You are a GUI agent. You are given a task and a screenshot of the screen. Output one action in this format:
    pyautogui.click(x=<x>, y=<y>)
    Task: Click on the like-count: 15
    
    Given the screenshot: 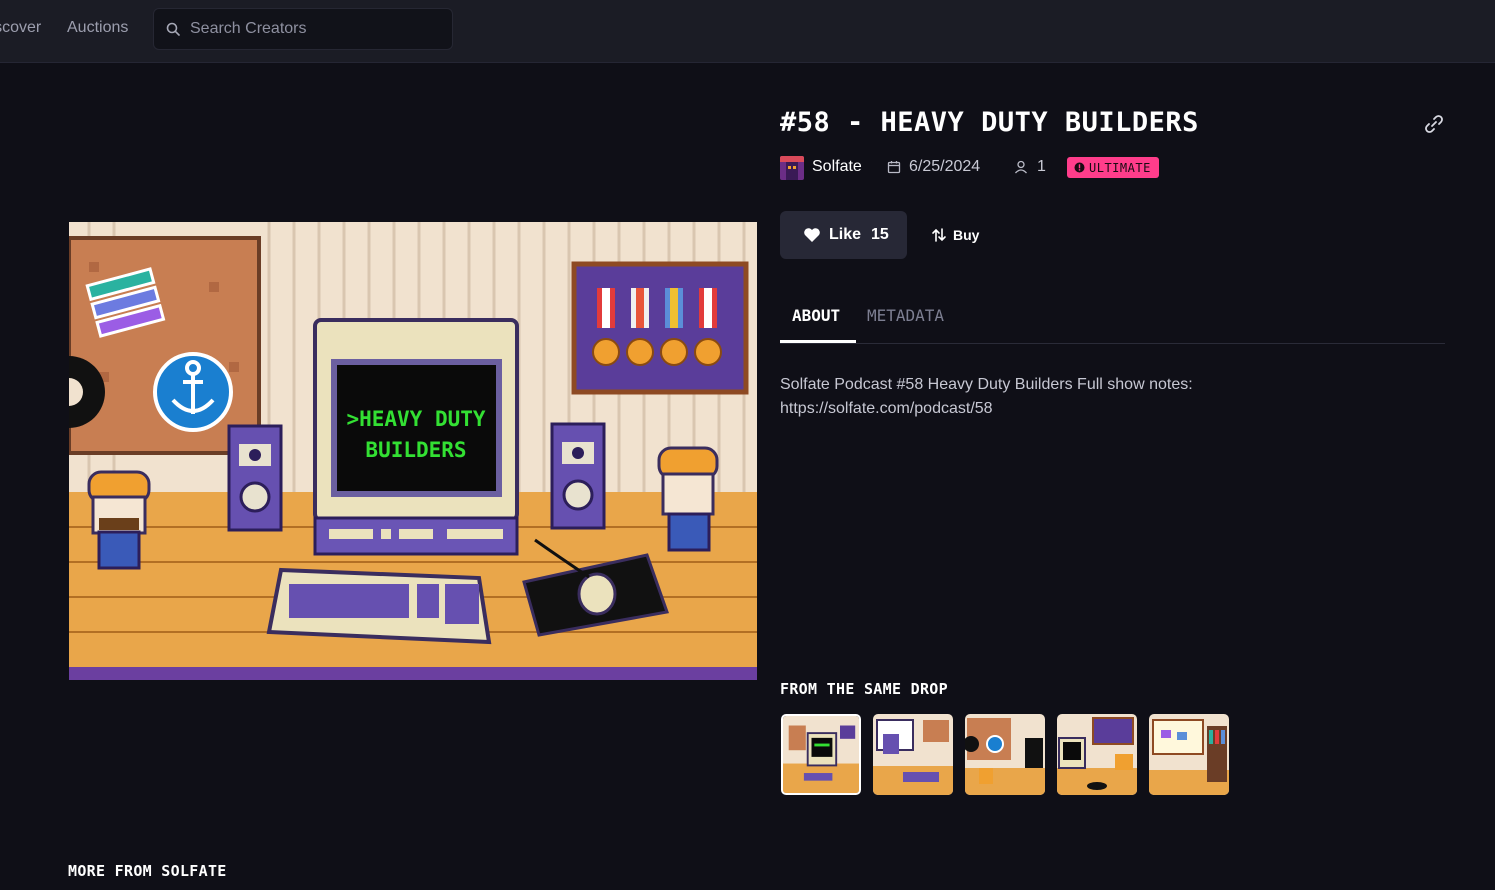 What is the action you would take?
    pyautogui.click(x=880, y=234)
    